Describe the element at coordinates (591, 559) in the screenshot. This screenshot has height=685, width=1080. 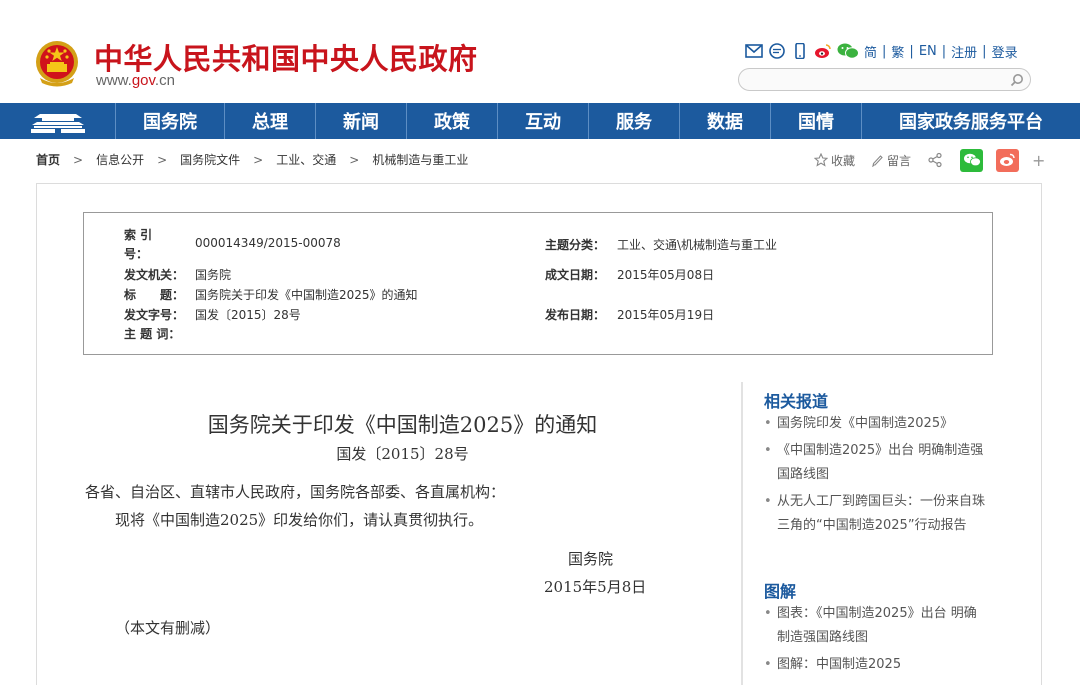
I see `article-signature: 国务院` at that location.